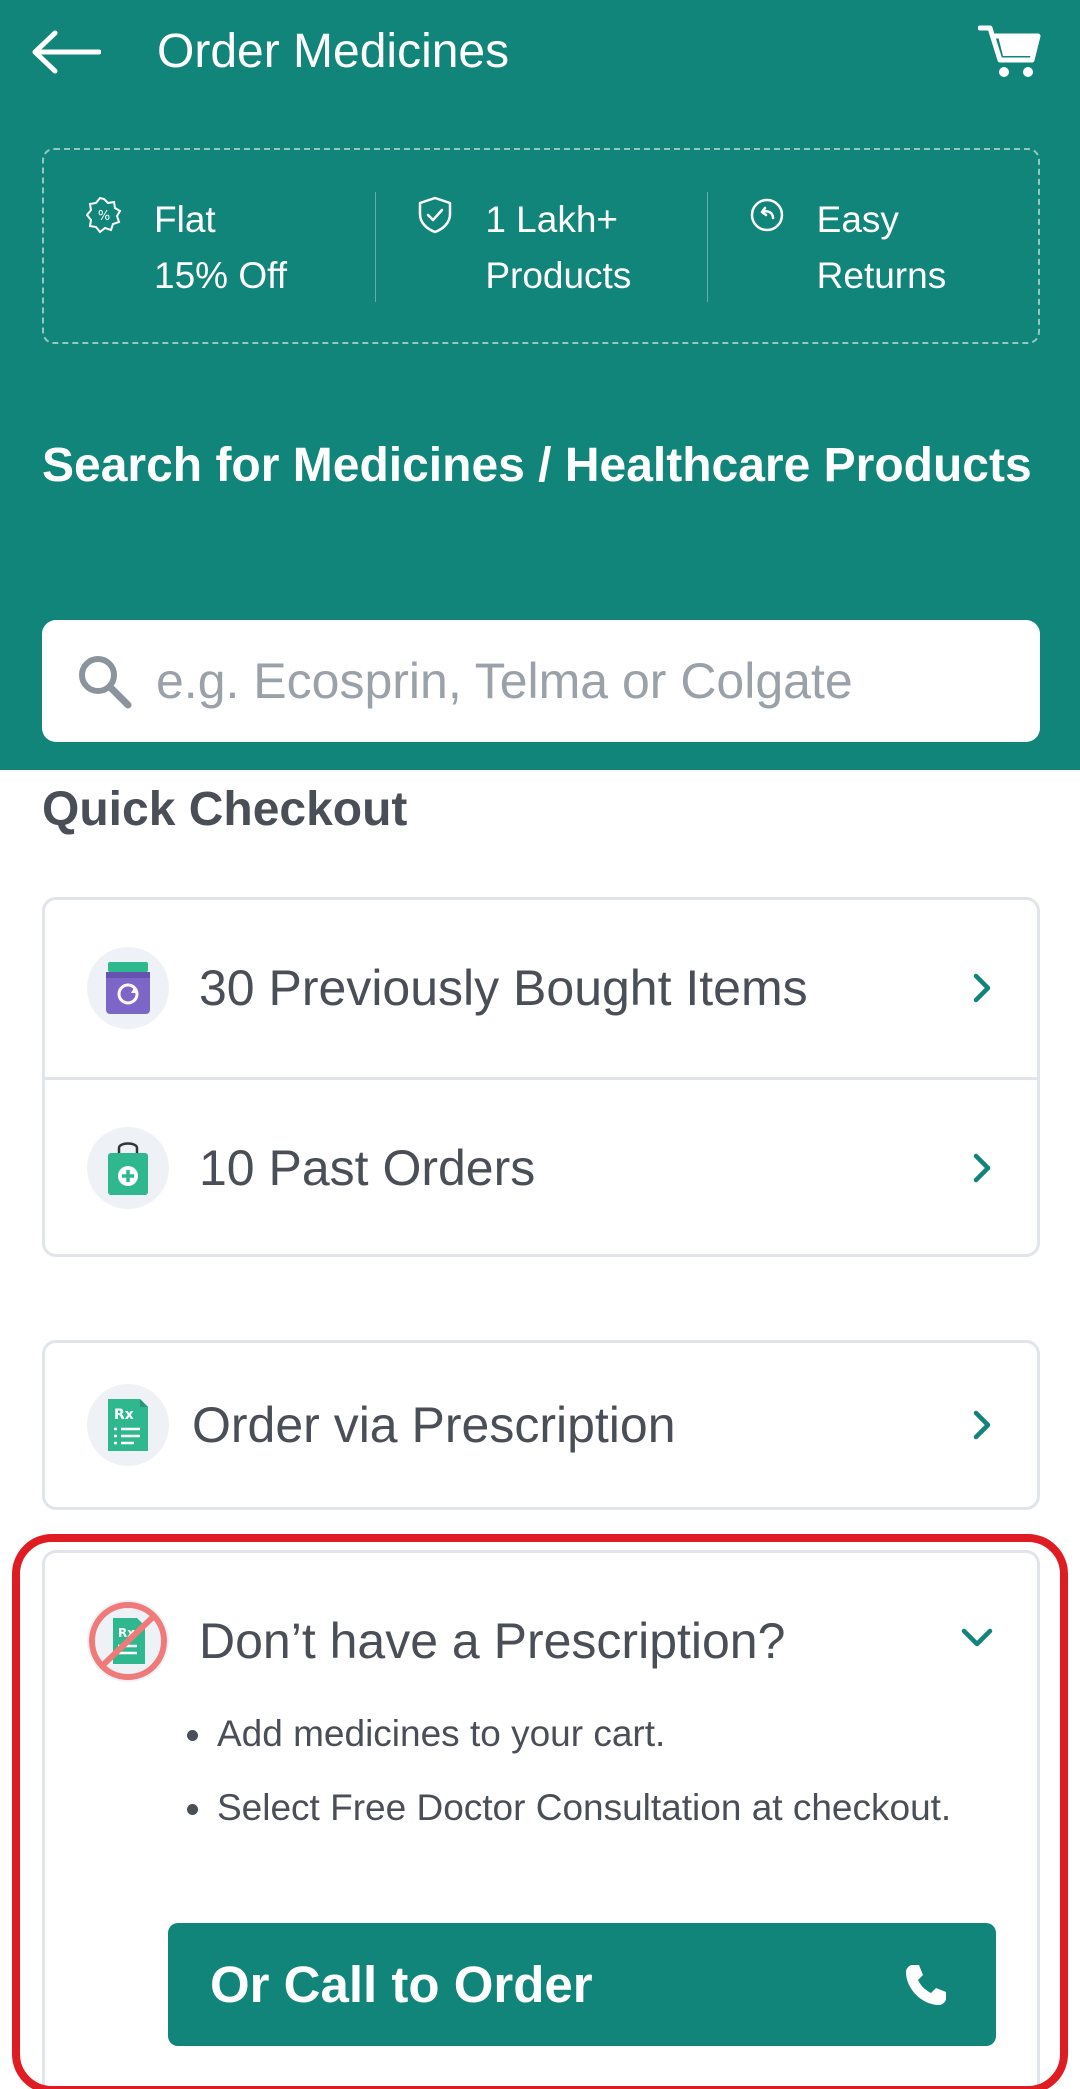 The image size is (1080, 2089). Describe the element at coordinates (124, 1415) in the screenshot. I see `svg-text: Rx` at that location.